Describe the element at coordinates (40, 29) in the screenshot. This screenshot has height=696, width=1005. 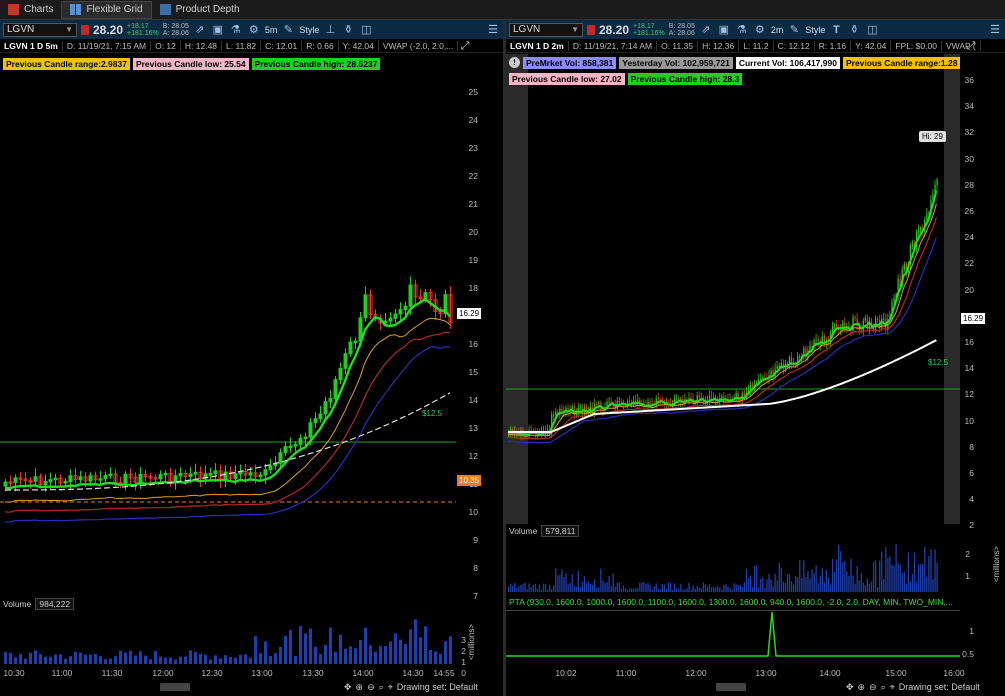
I see `left-symbol-input: LGVN ▼` at that location.